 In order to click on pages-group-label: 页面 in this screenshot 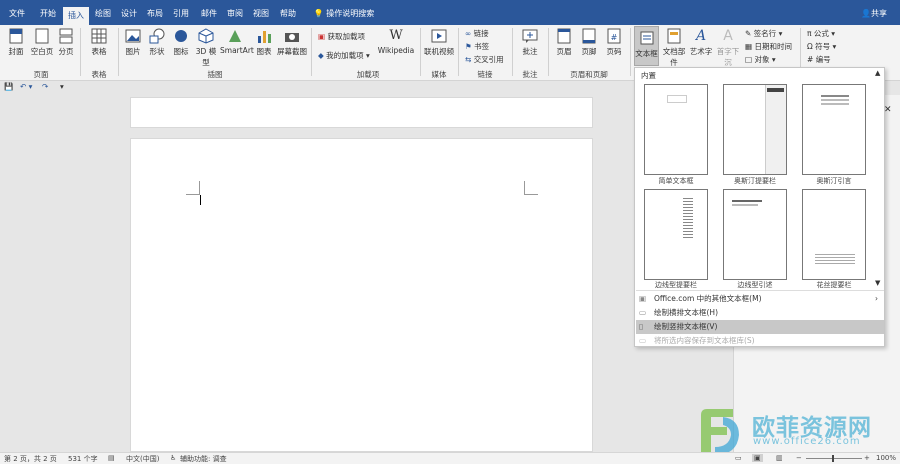, I will do `click(41, 74)`.